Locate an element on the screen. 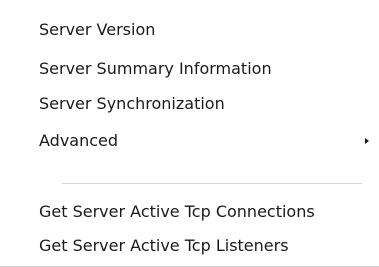 The width and height of the screenshot is (379, 267). menu-item-label: Server Synchronization is located at coordinates (132, 103).